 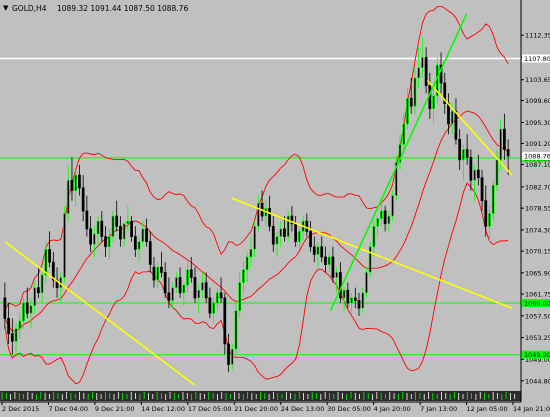 What do you see at coordinates (256, 409) in the screenshot?
I see `time-tick-label: 21 Dec 20:00` at bounding box center [256, 409].